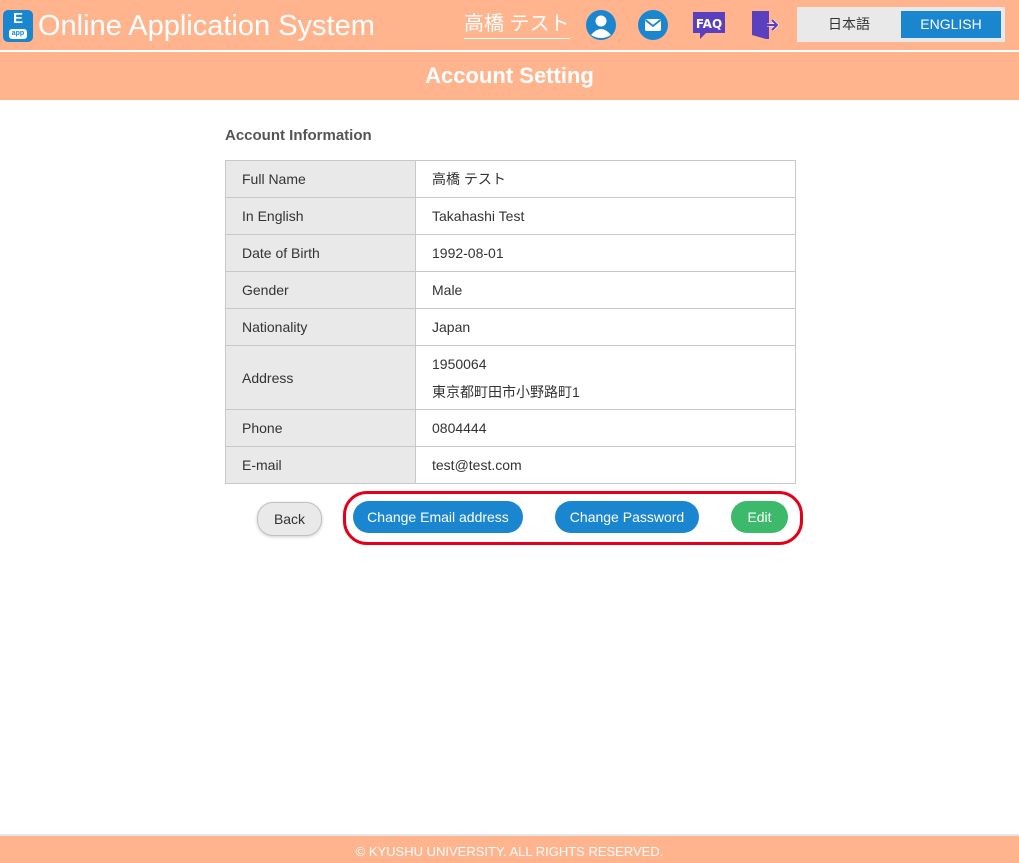  I want to click on row-value: Japan, so click(605, 327).